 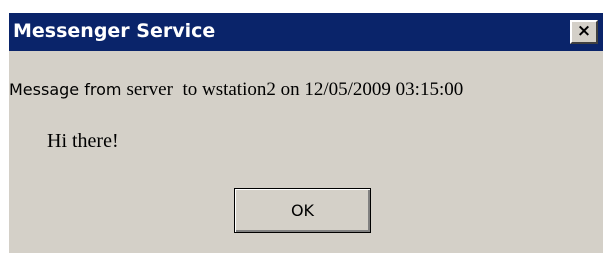 I want to click on message-timestamp: 12/05/2009 03:15:00, so click(x=384, y=89).